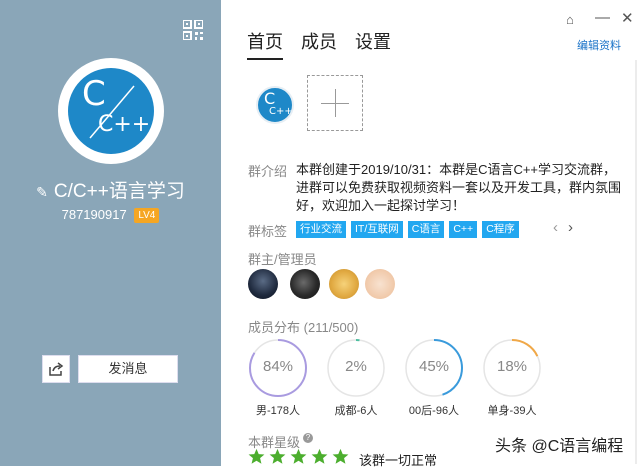  What do you see at coordinates (570, 19) in the screenshot?
I see `pin-icon: ⌂` at bounding box center [570, 19].